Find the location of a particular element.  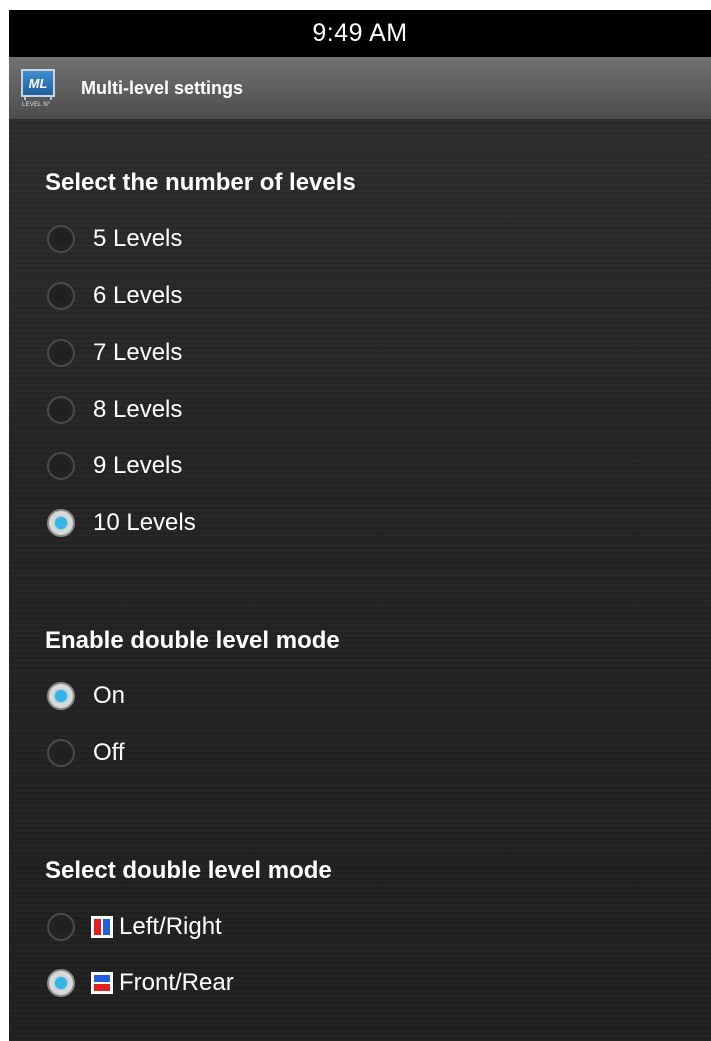

level-option-label: 7 Levels is located at coordinates (138, 352).